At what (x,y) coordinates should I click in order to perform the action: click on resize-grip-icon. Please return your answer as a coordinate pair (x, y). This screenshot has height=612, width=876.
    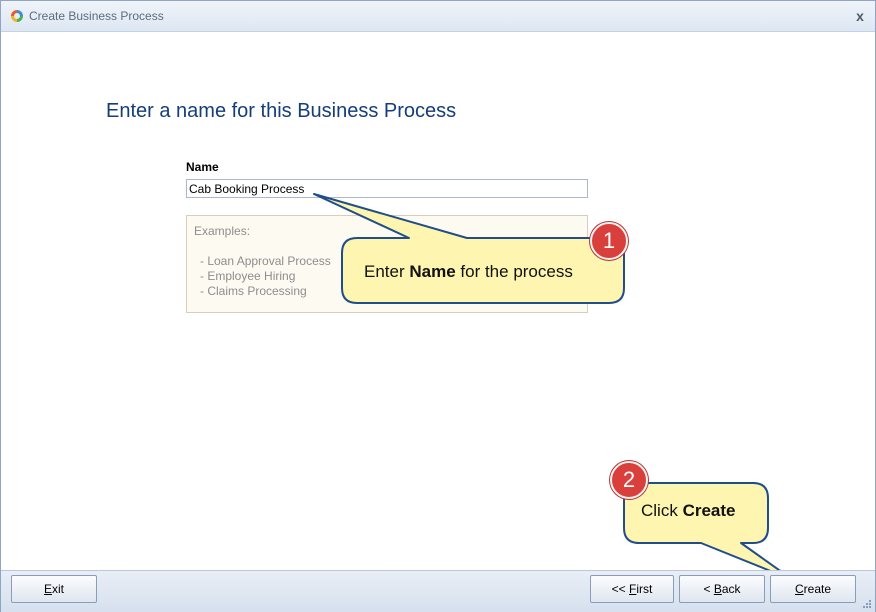
    Looking at the image, I should click on (867, 604).